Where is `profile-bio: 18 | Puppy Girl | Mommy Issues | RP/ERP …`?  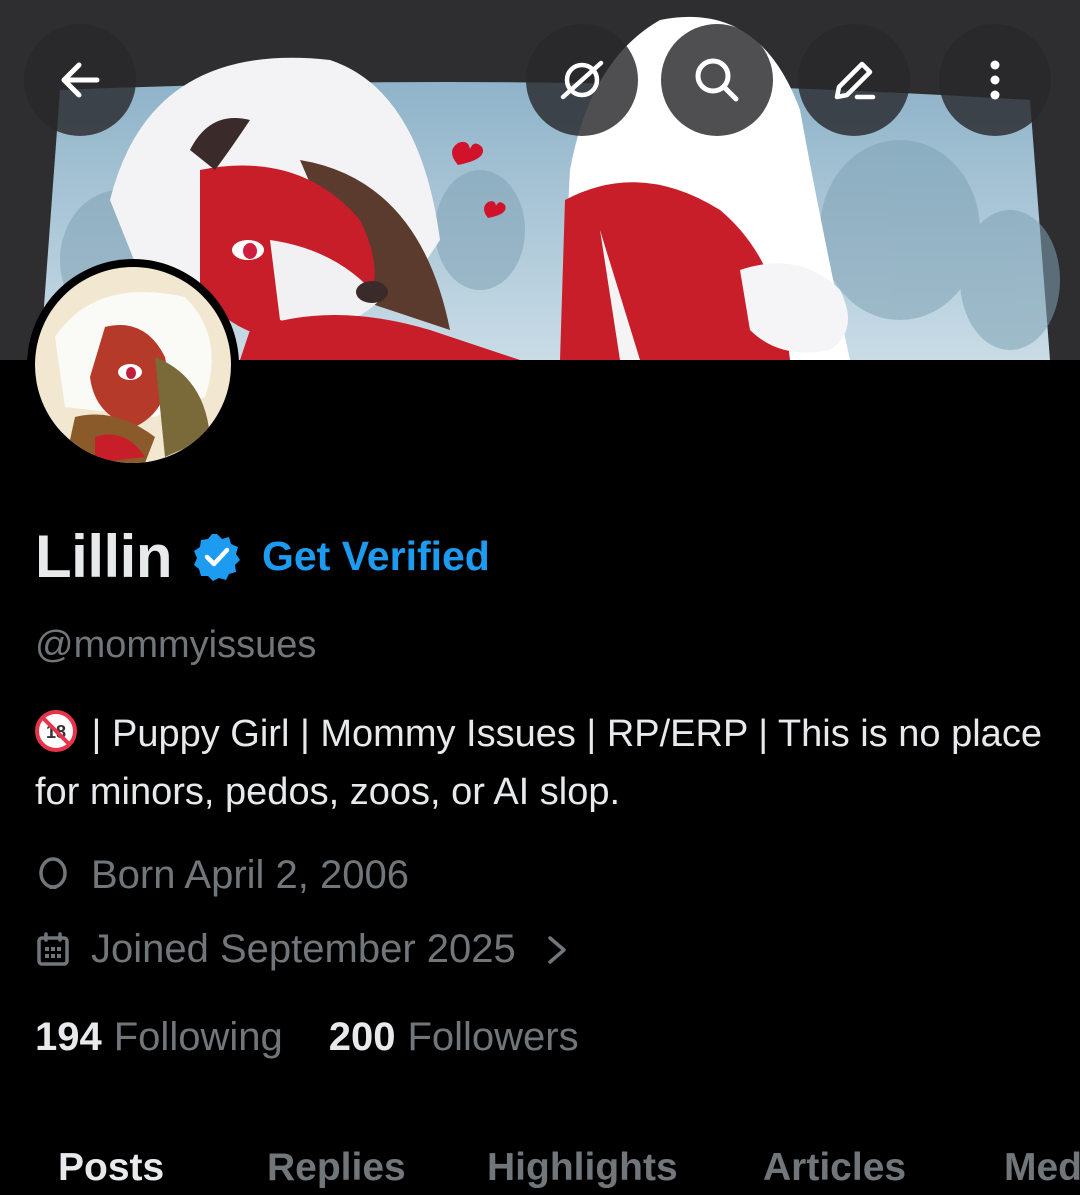
profile-bio: 18 | Puppy Girl | Mommy Issues | RP/ERP … is located at coordinates (540, 763).